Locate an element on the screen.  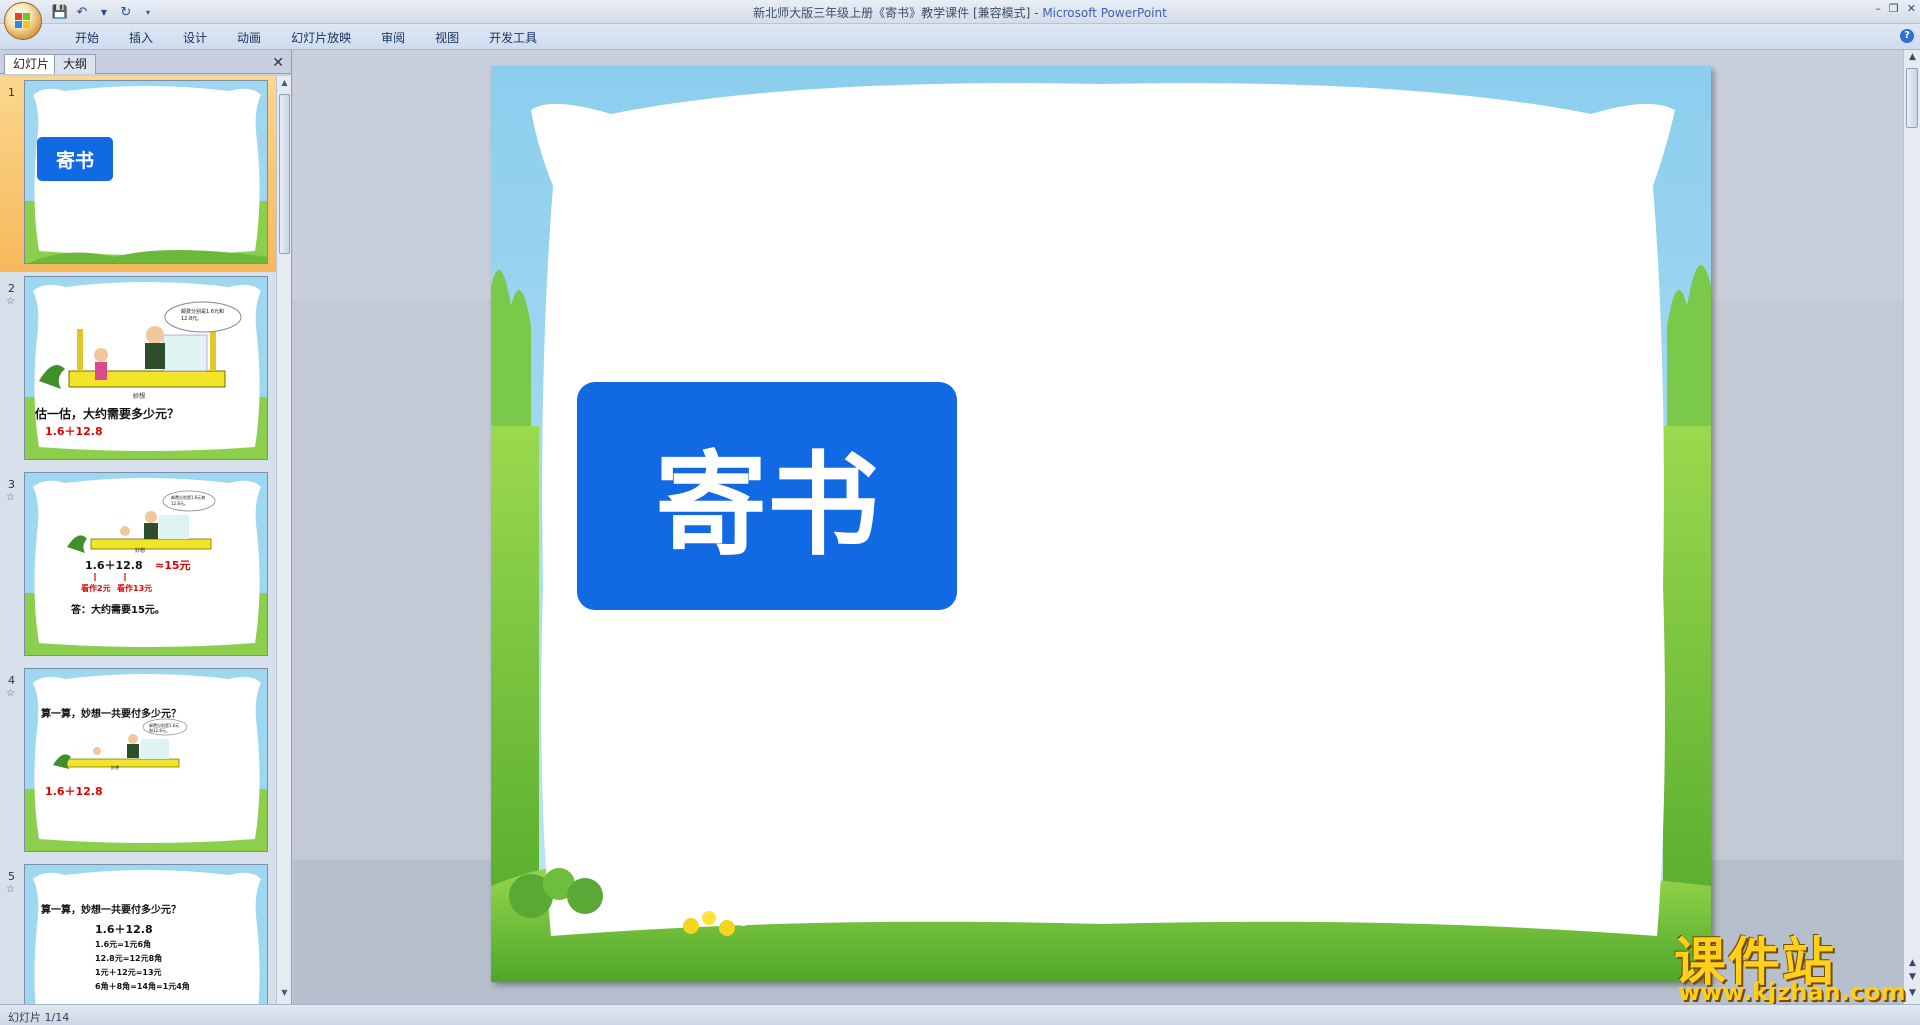
slide-counter: 幻灯片 1/14 is located at coordinates (39, 1017).